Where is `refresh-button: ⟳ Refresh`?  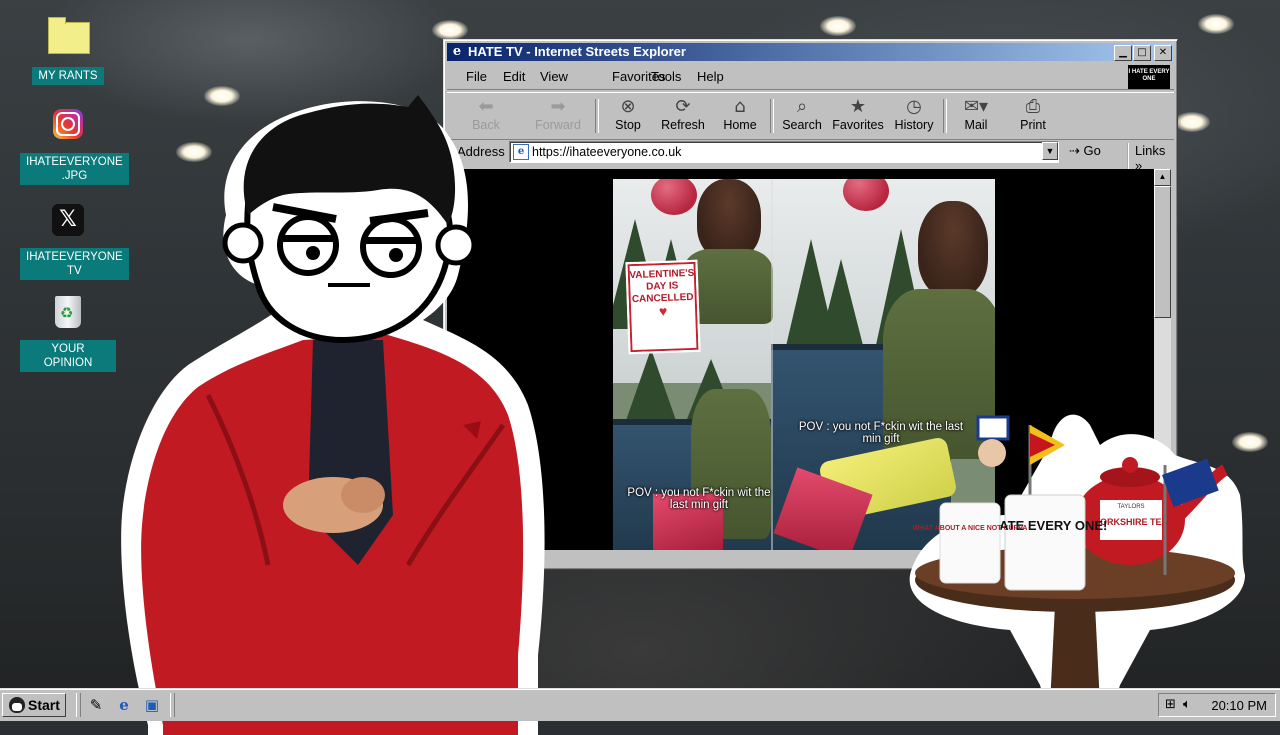 refresh-button: ⟳ Refresh is located at coordinates (683, 114).